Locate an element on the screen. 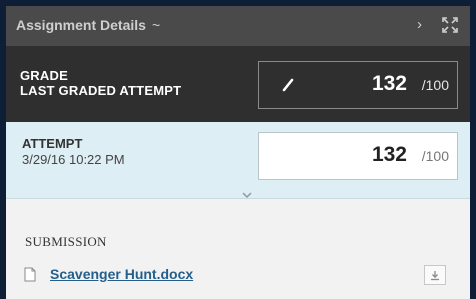 The height and width of the screenshot is (299, 476). submission-file-link: Scavenger Hunt.docx is located at coordinates (121, 274).